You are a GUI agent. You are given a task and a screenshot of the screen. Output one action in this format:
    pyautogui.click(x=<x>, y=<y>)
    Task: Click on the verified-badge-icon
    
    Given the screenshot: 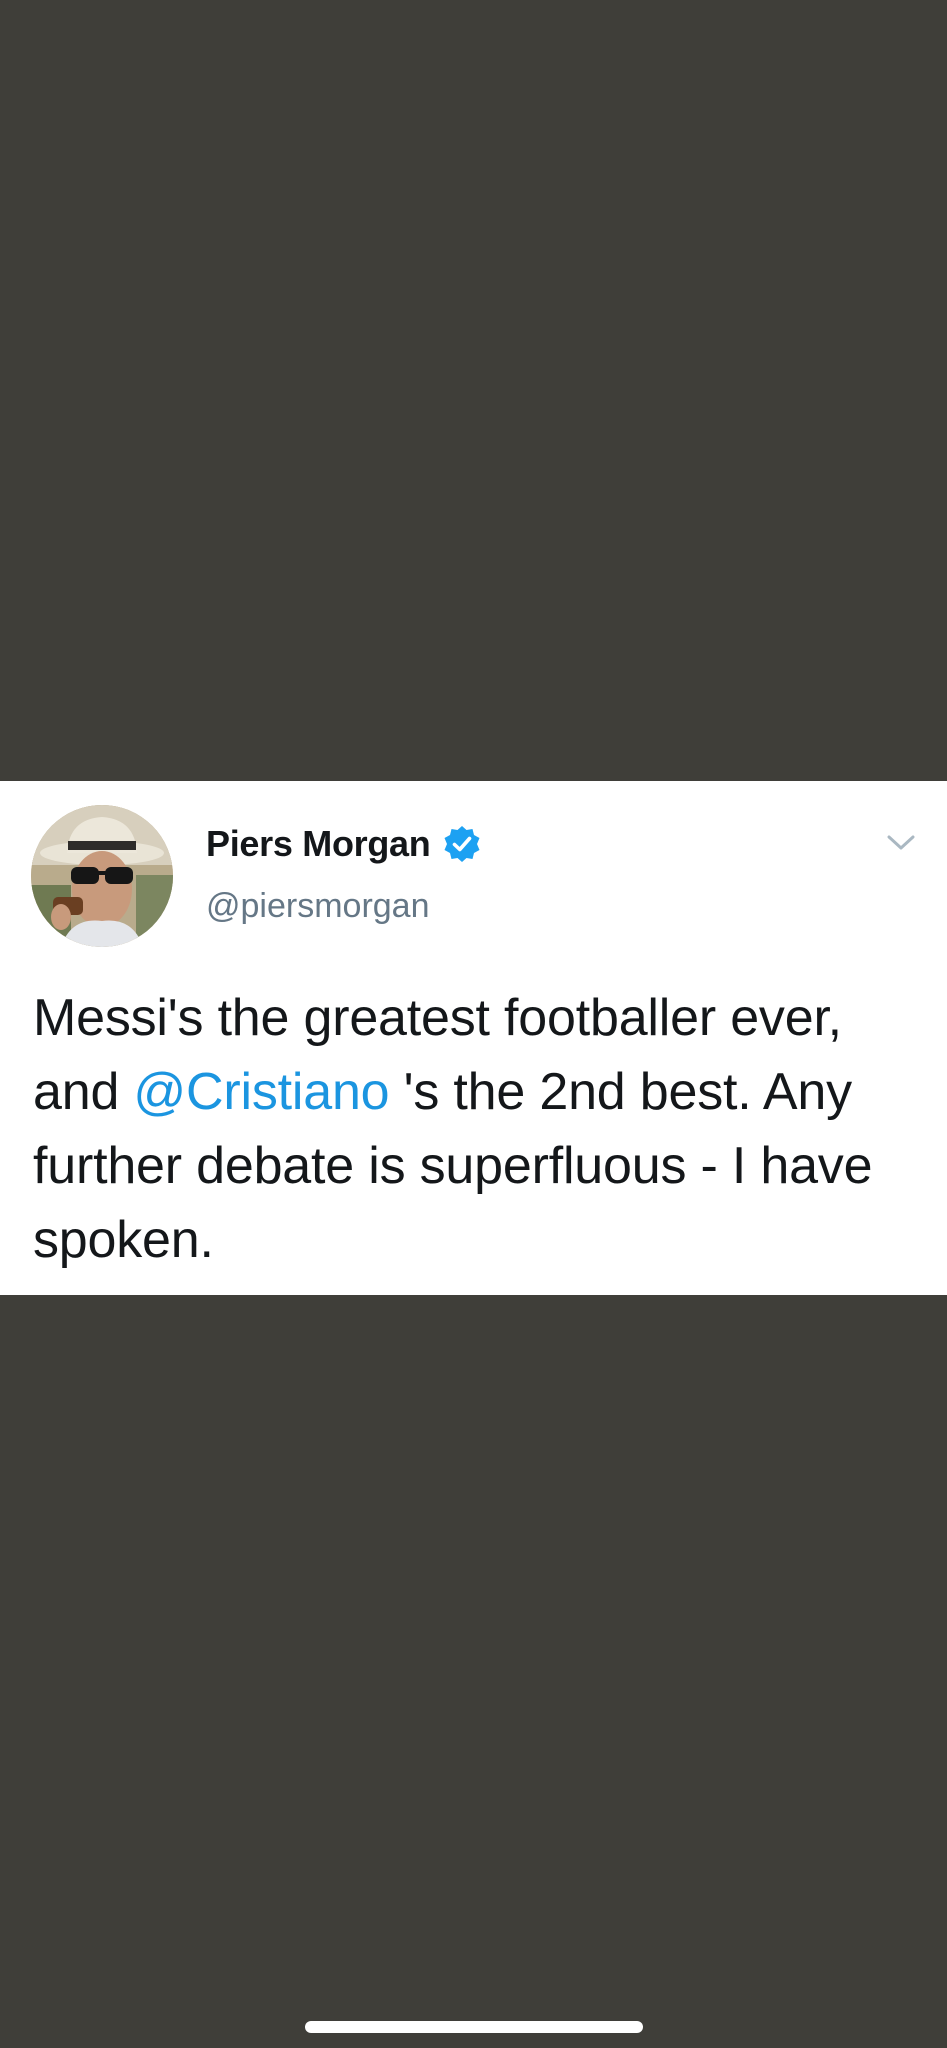 What is the action you would take?
    pyautogui.click(x=462, y=844)
    